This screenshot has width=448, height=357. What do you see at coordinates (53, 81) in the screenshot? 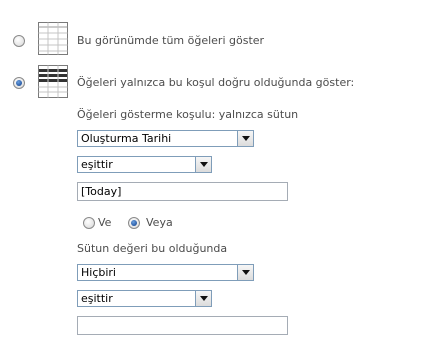
I see `filtered-grid-icon` at bounding box center [53, 81].